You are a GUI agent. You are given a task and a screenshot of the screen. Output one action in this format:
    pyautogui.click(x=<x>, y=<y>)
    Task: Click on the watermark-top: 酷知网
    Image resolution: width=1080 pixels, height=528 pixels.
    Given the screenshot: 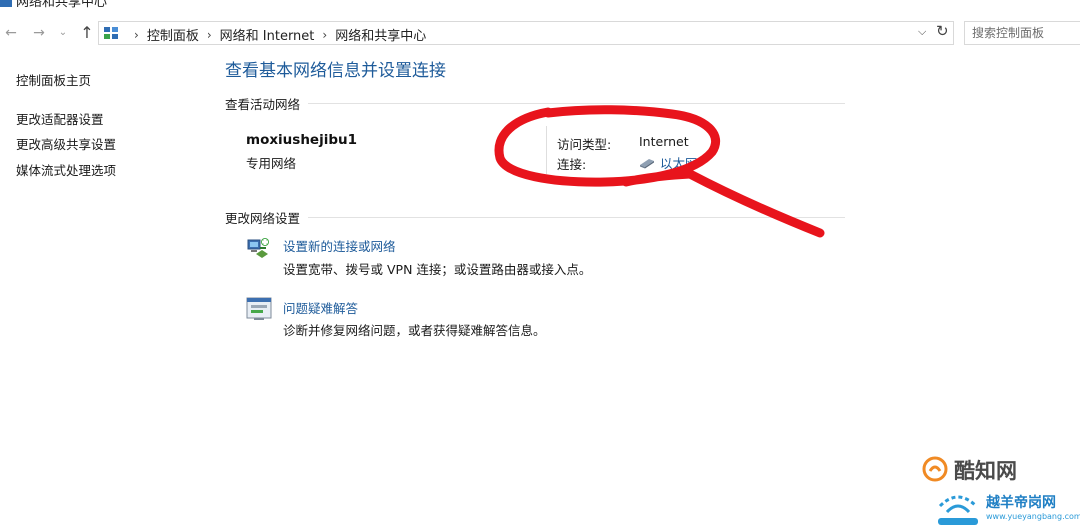 What is the action you would take?
    pyautogui.click(x=985, y=471)
    